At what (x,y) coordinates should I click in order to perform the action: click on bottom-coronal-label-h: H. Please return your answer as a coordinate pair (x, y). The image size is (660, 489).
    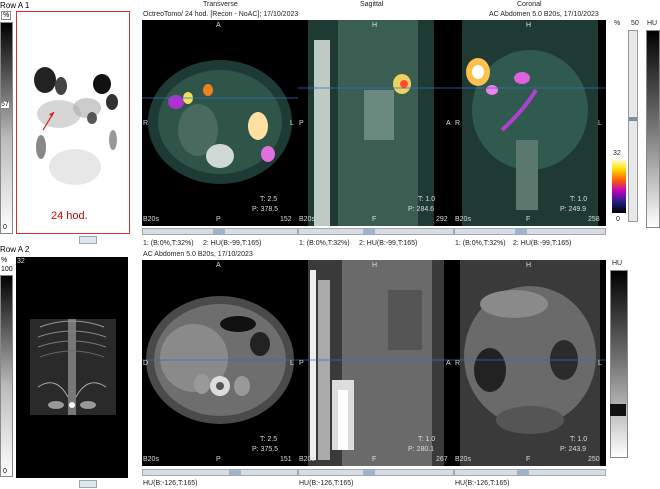
    Looking at the image, I should click on (529, 265).